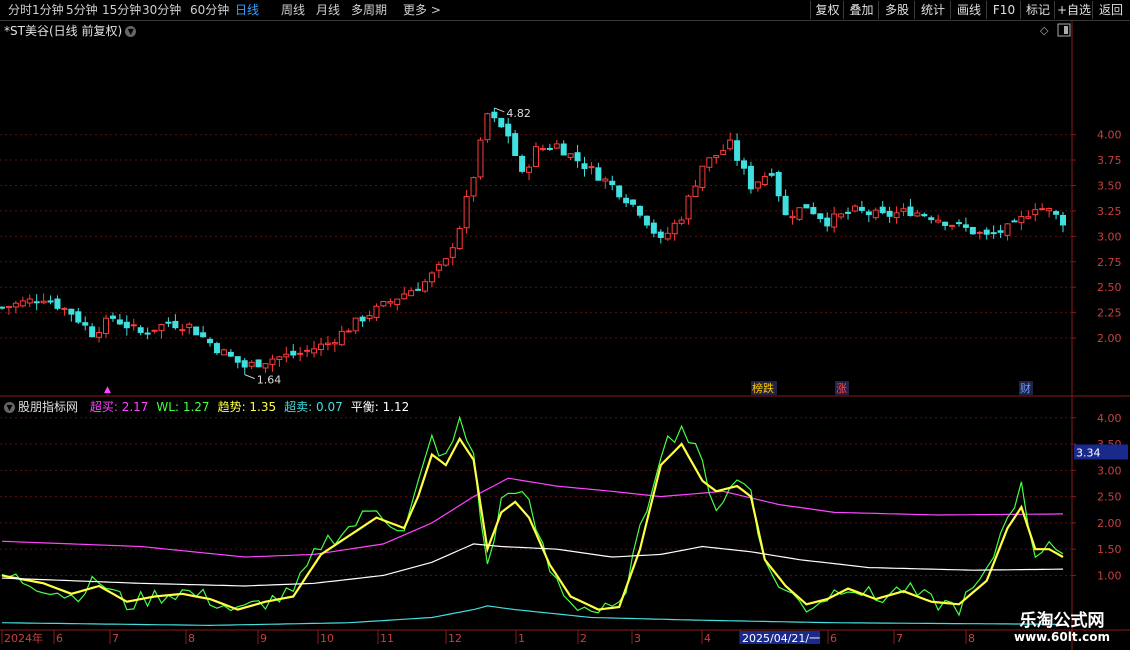 The width and height of the screenshot is (1130, 650). What do you see at coordinates (263, 638) in the screenshot?
I see `x-axis-label: 9` at bounding box center [263, 638].